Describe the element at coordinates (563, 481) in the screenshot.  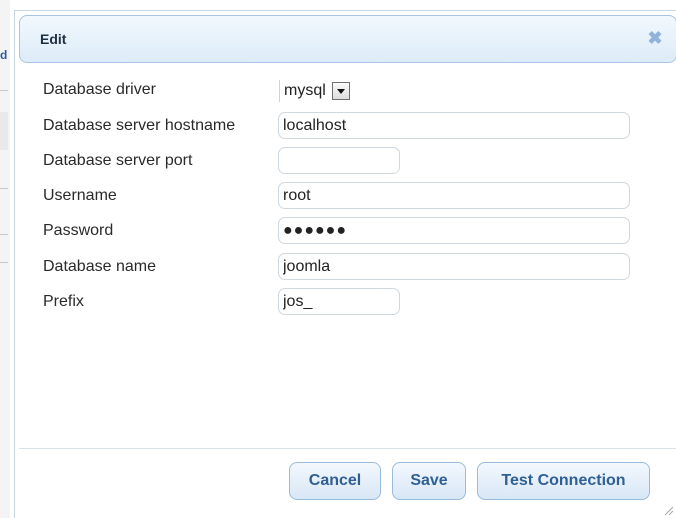
I see `test-connection-button: Test Connection` at that location.